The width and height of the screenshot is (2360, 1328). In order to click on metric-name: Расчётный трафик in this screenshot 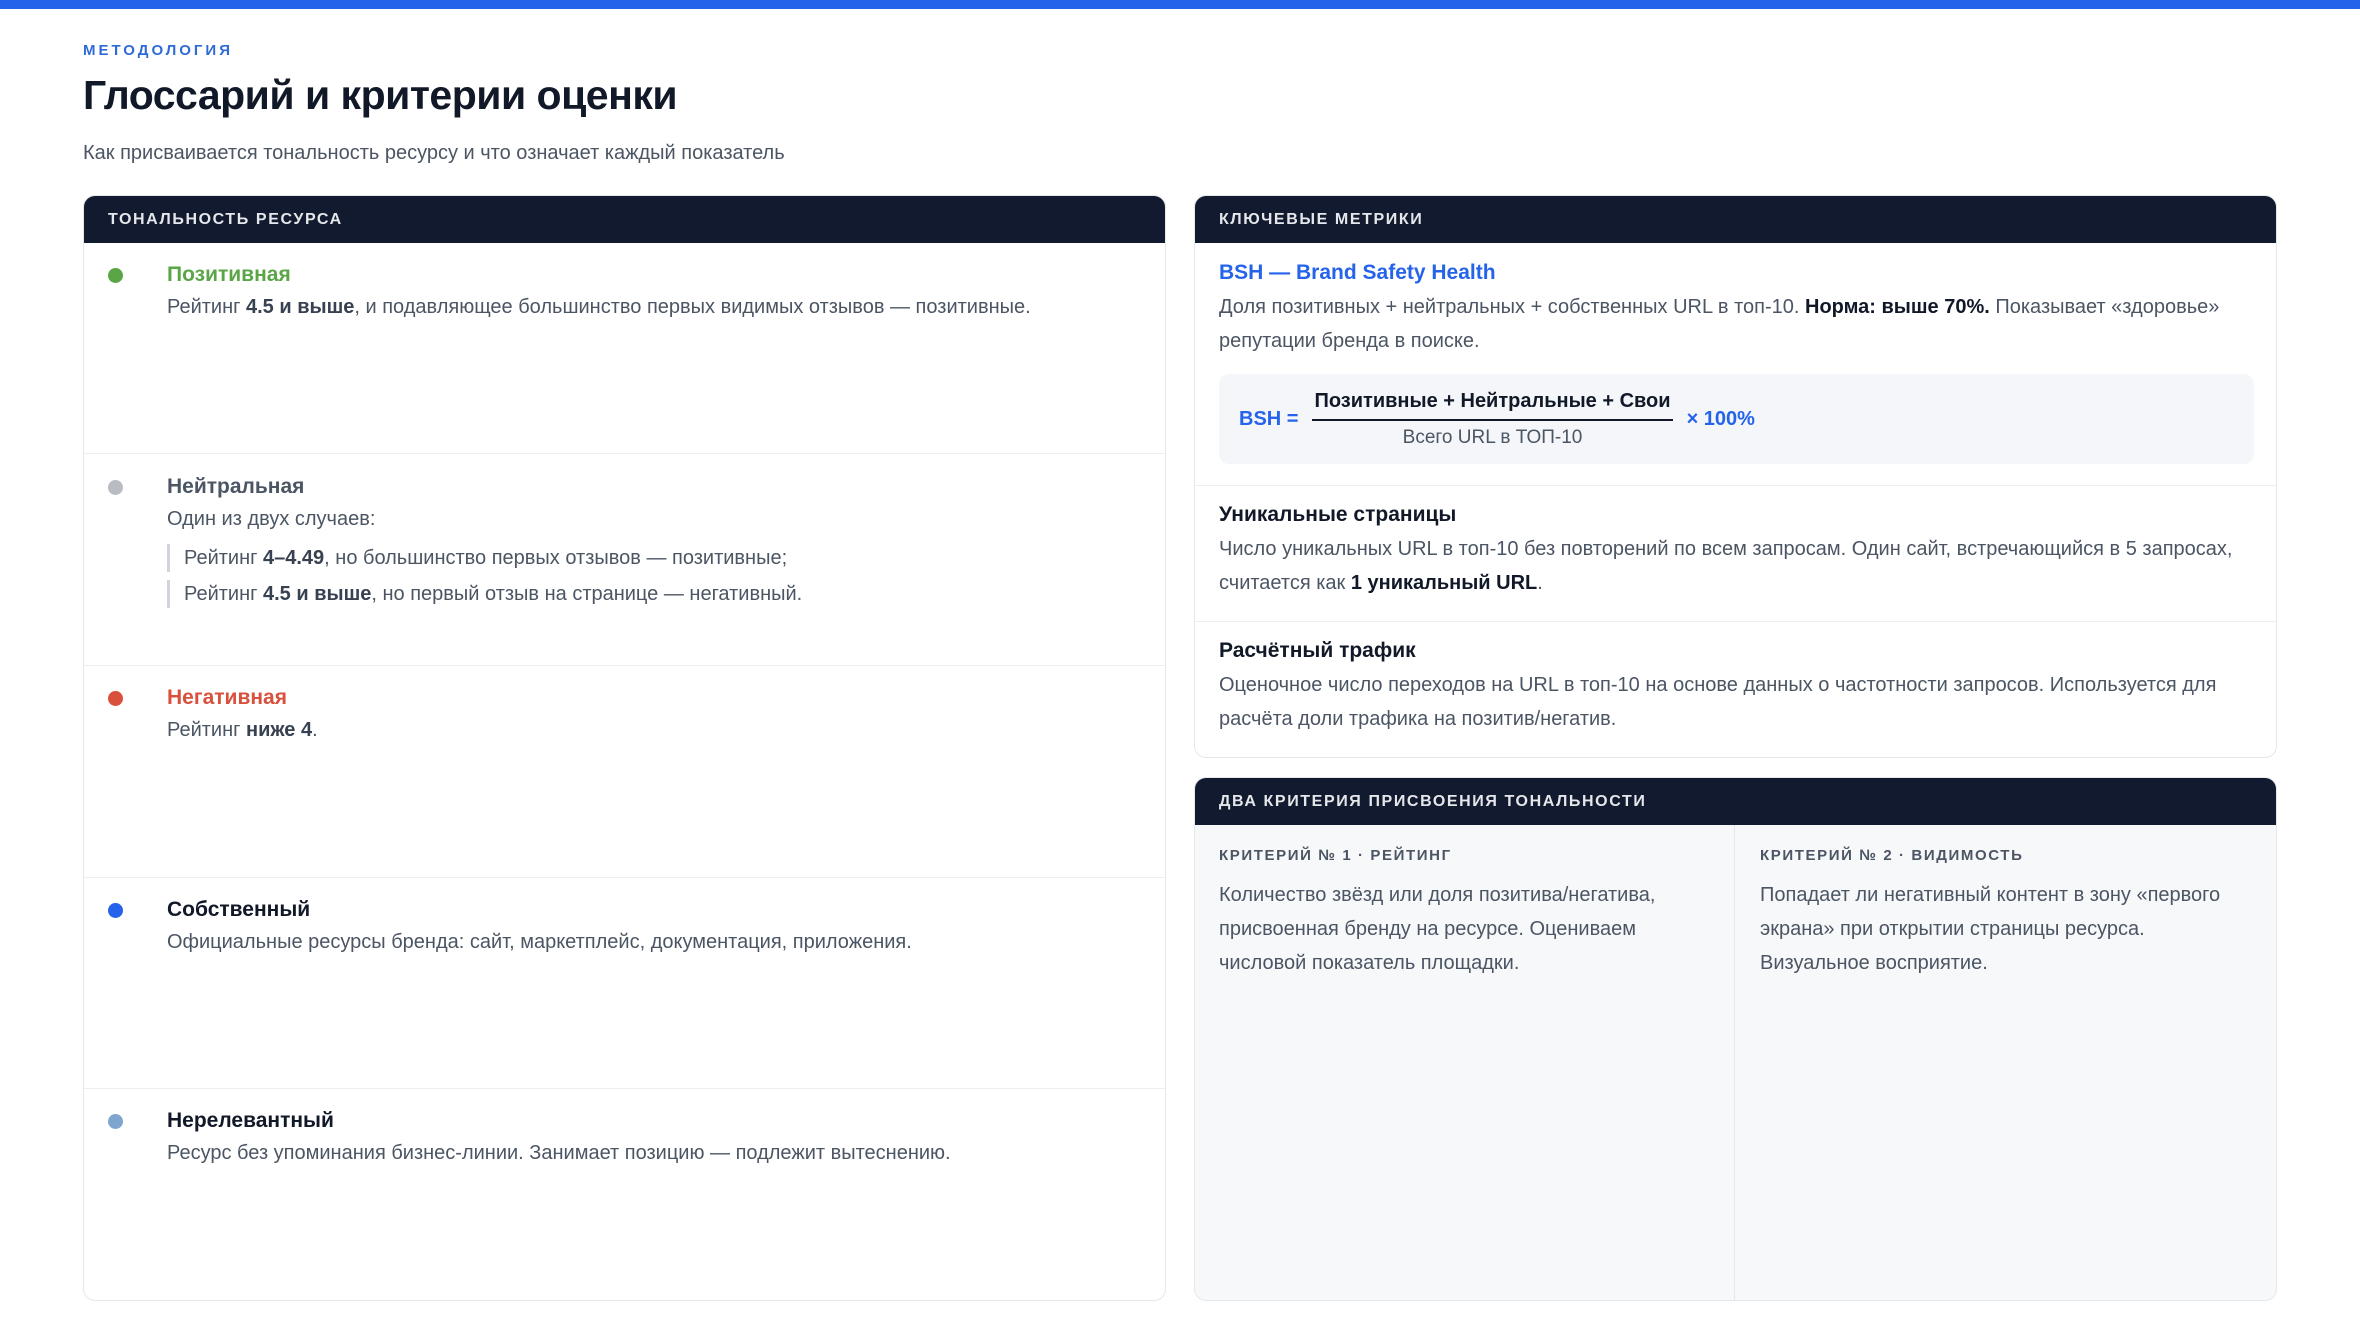, I will do `click(1317, 650)`.